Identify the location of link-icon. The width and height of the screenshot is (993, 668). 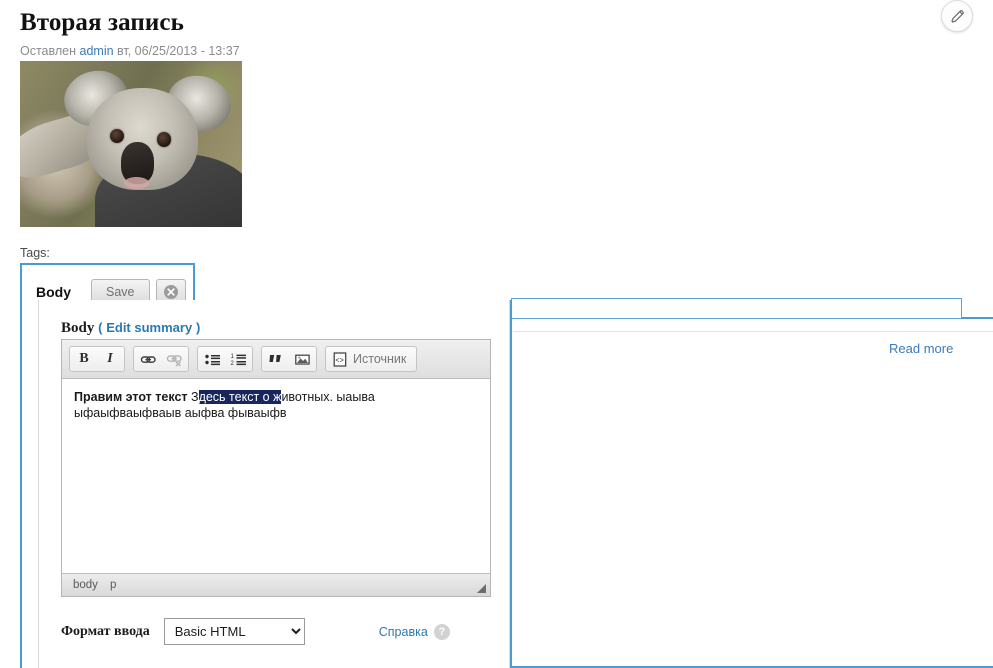
(148, 359).